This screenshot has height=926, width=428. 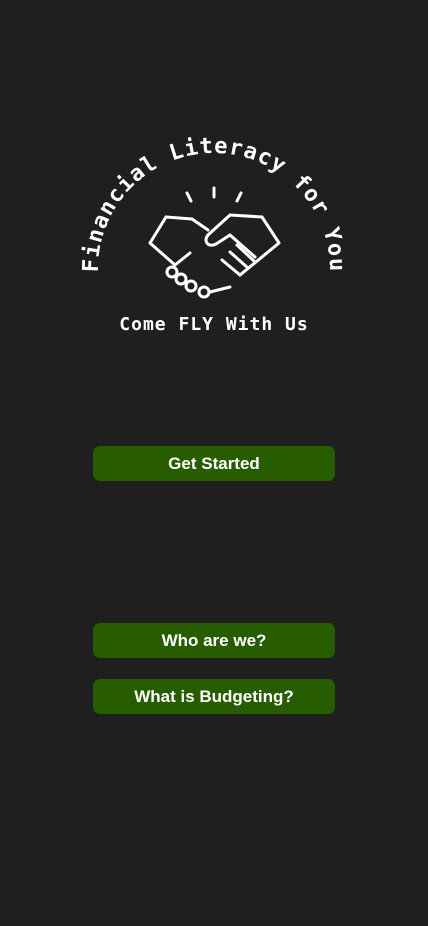 I want to click on get-started-button: Get Started, so click(x=214, y=463).